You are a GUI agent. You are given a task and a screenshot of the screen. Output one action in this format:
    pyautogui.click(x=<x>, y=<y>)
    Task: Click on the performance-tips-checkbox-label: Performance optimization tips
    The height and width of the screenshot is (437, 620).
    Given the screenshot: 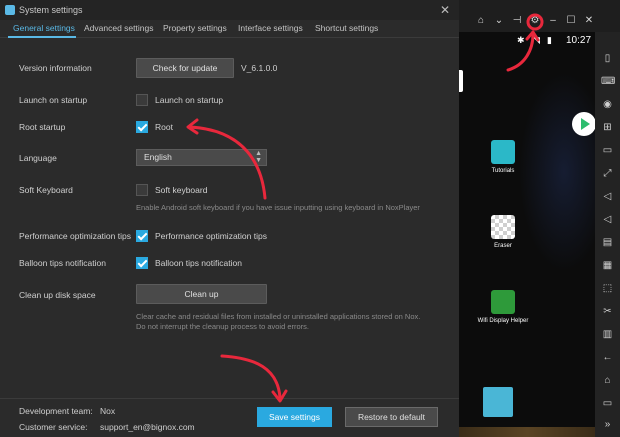 What is the action you would take?
    pyautogui.click(x=211, y=236)
    